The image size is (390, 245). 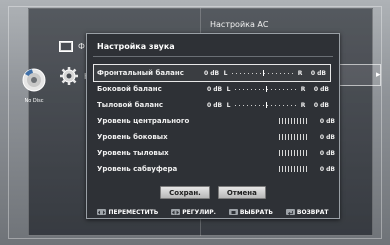 What do you see at coordinates (69, 76) in the screenshot?
I see `gear-icon` at bounding box center [69, 76].